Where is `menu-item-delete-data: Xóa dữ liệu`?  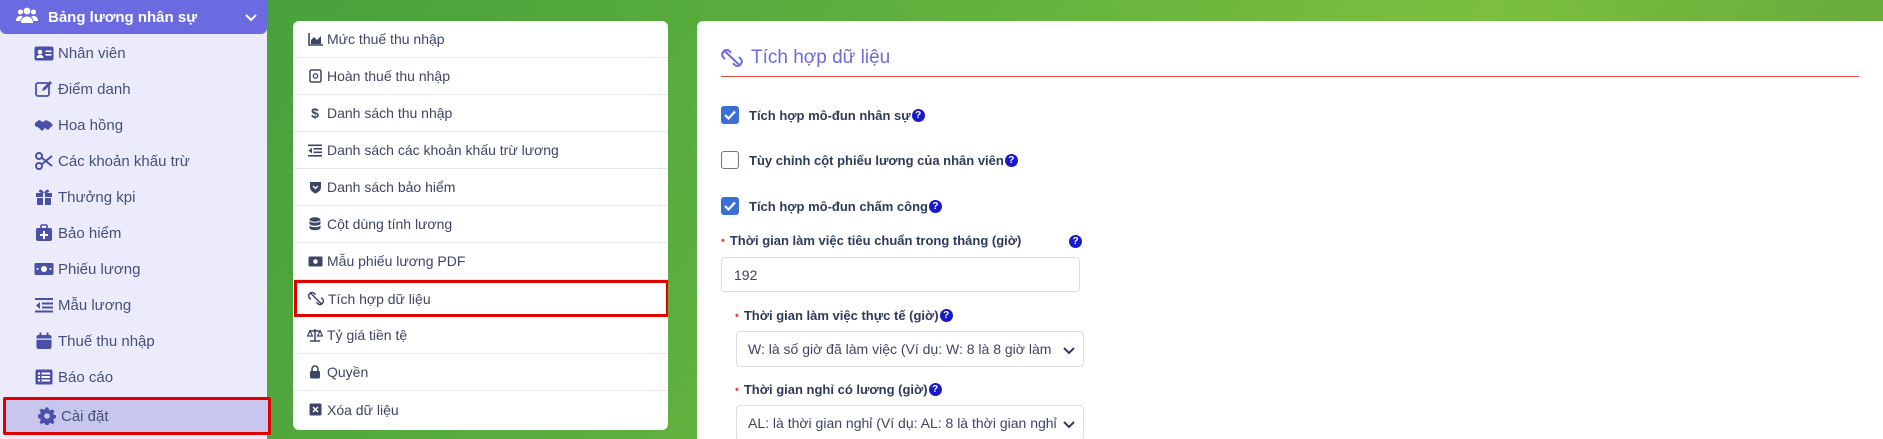
menu-item-delete-data: Xóa dữ liệu is located at coordinates (480, 409).